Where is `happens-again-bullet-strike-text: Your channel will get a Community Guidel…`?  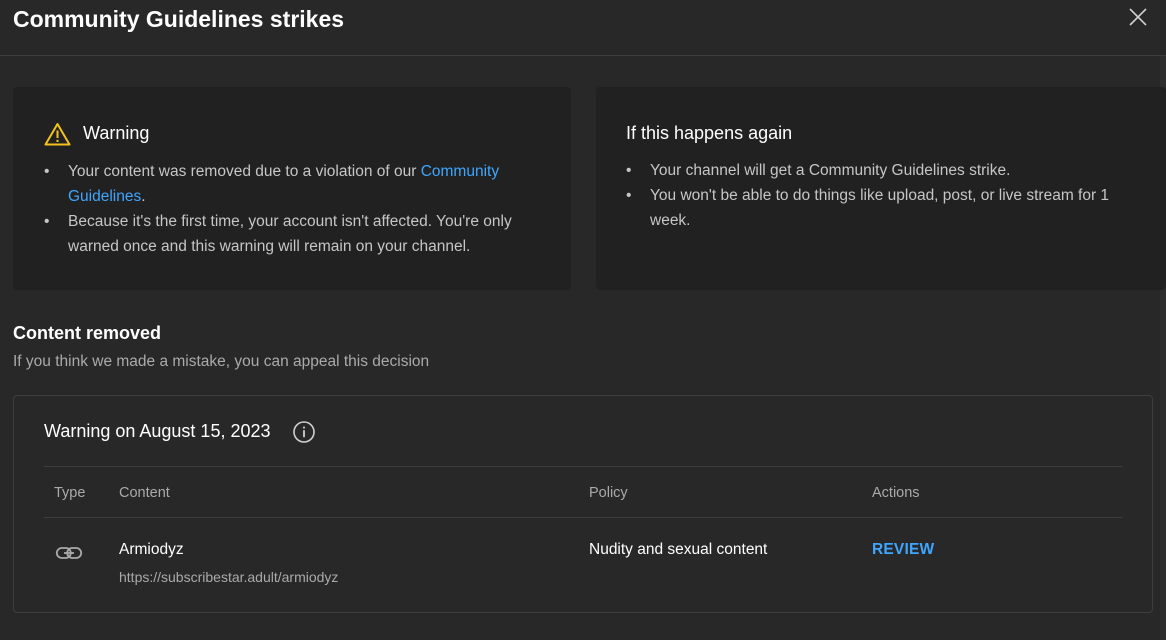
happens-again-bullet-strike-text: Your channel will get a Community Guidel… is located at coordinates (830, 170).